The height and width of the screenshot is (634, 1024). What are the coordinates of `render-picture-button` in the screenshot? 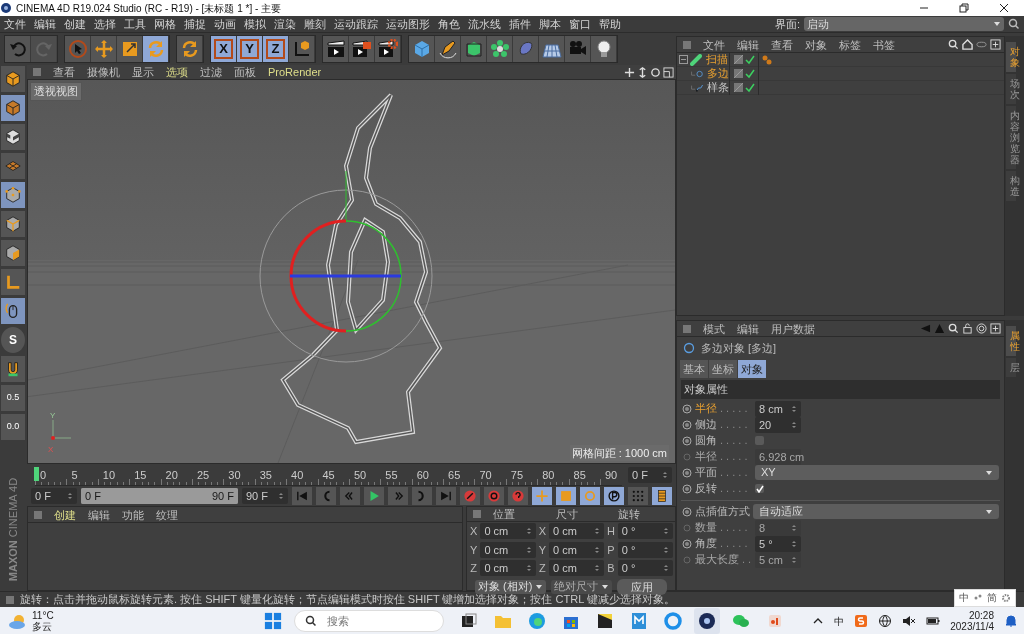 It's located at (362, 49).